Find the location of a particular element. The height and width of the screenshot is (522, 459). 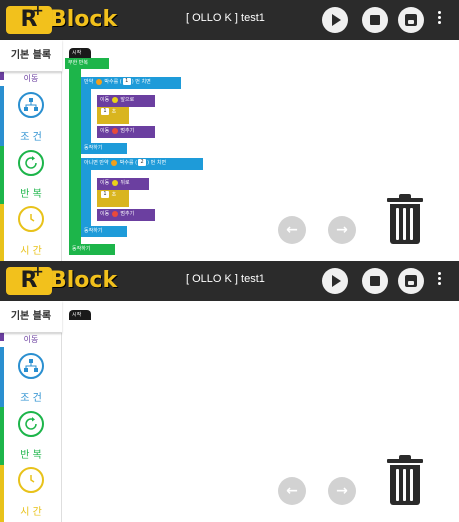

move-backward-block: 이동 뒤로 is located at coordinates (123, 184).